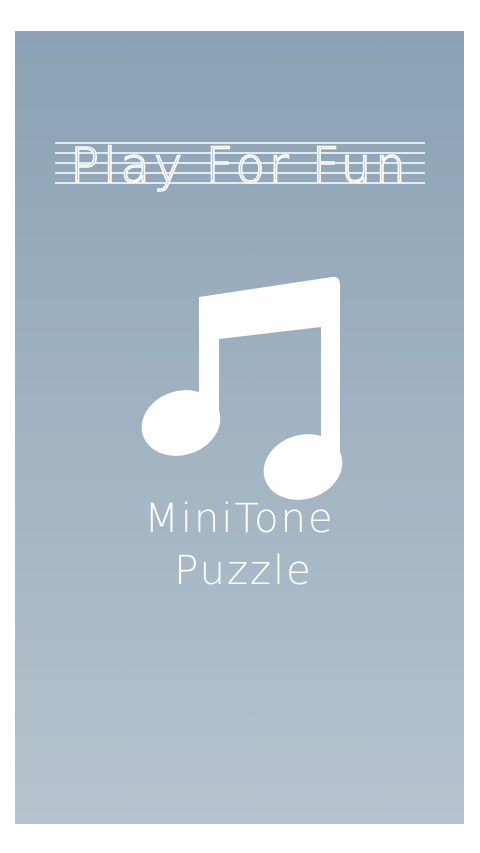  What do you see at coordinates (239, 545) in the screenshot?
I see `game-title: MiniTone Puzzle` at bounding box center [239, 545].